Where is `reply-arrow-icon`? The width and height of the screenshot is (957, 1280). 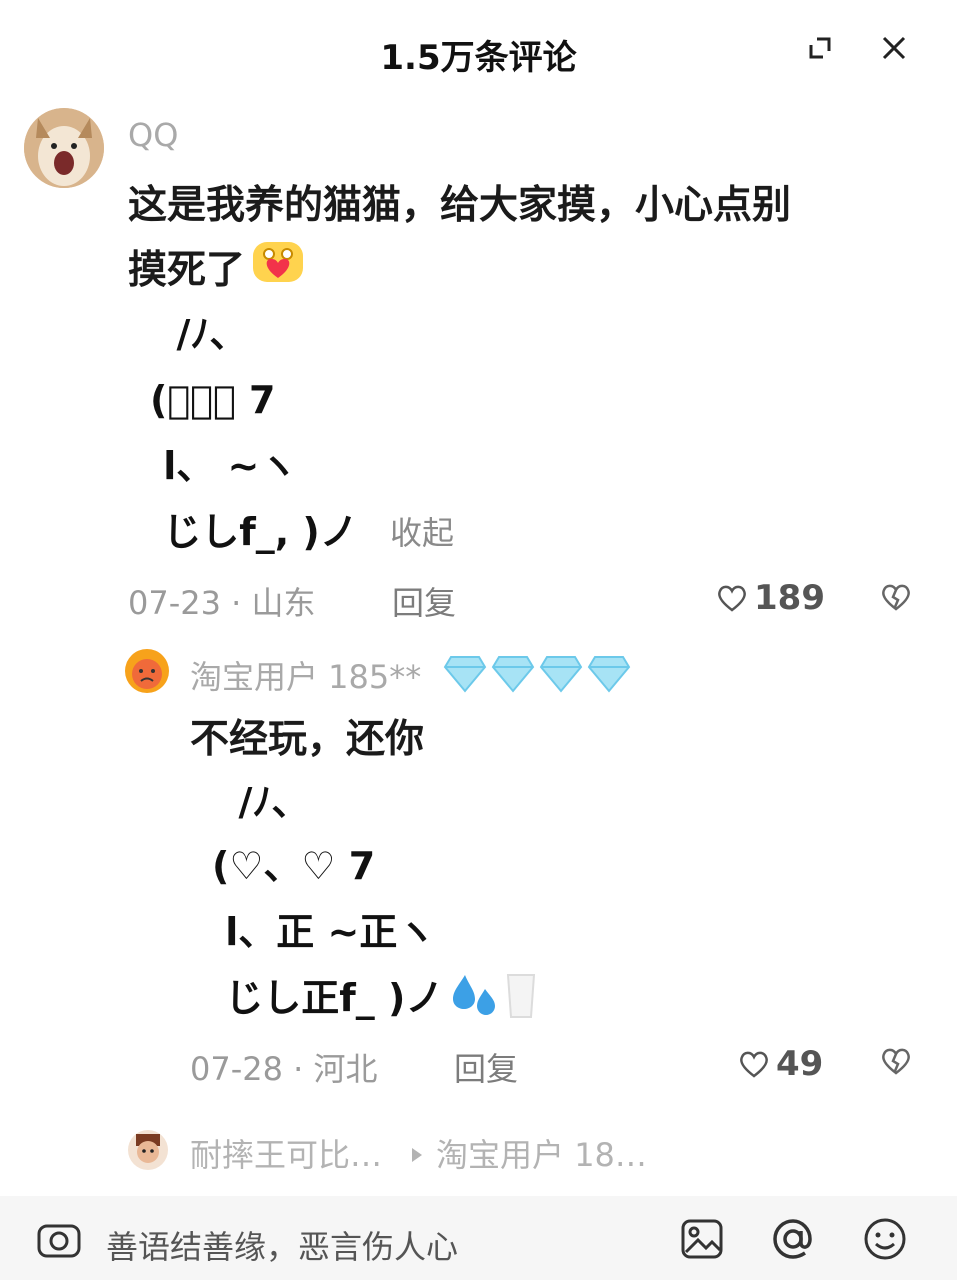 reply-arrow-icon is located at coordinates (417, 1153).